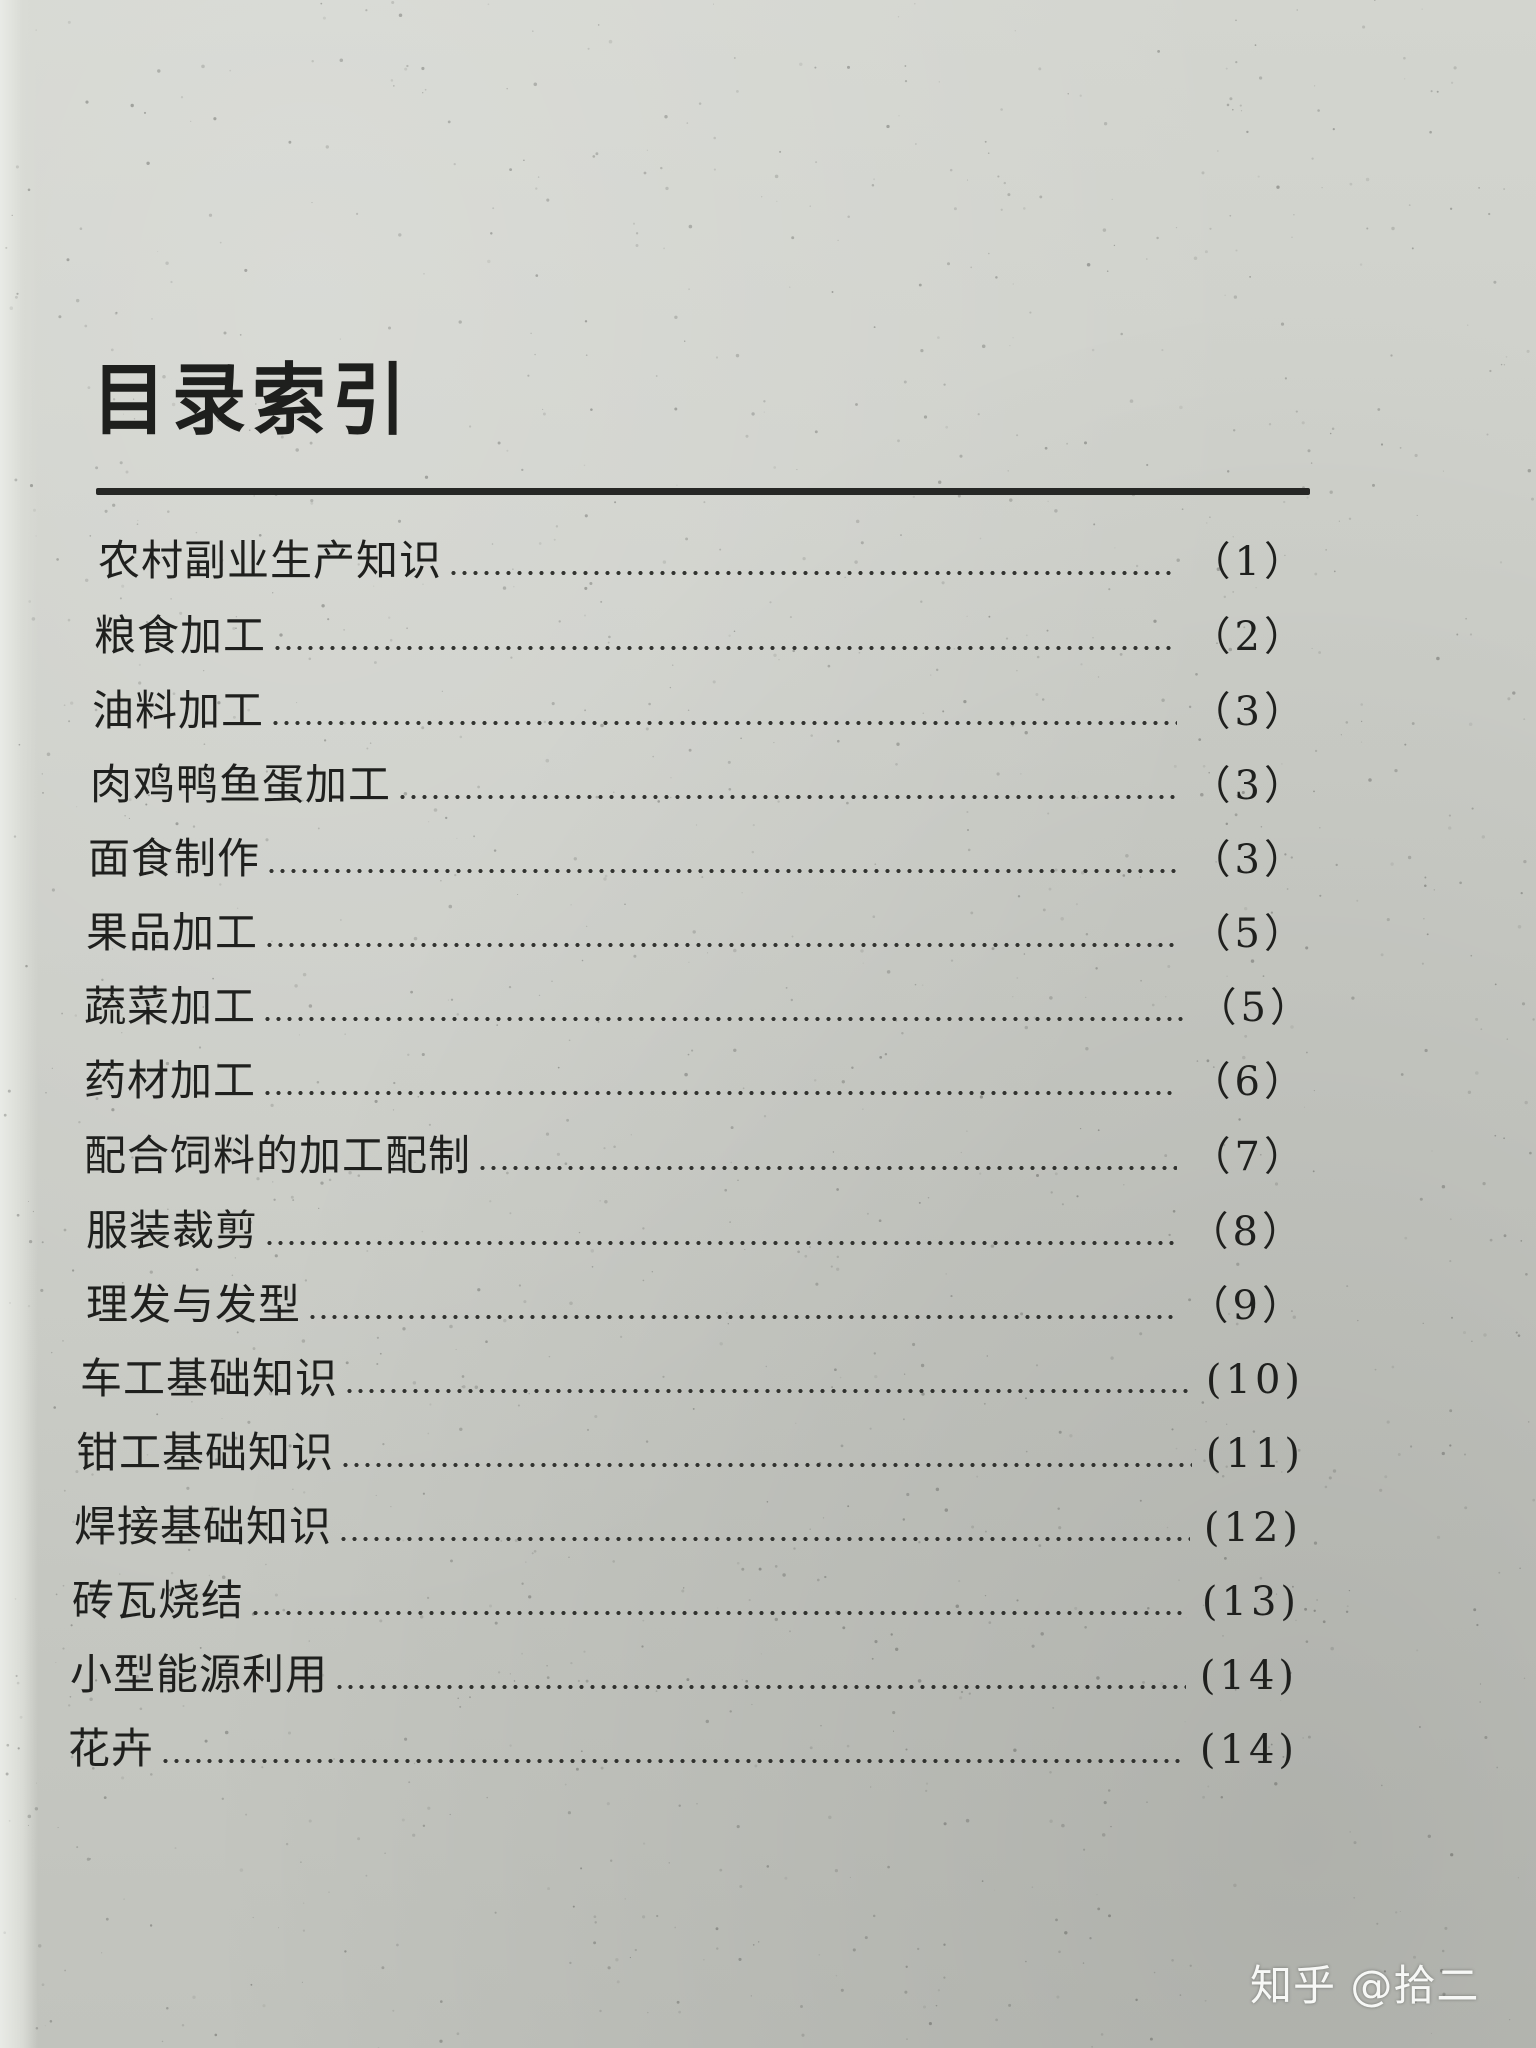 The image size is (1536, 2048). Describe the element at coordinates (199, 1674) in the screenshot. I see `toc-entry-label: 小型能源利用` at that location.